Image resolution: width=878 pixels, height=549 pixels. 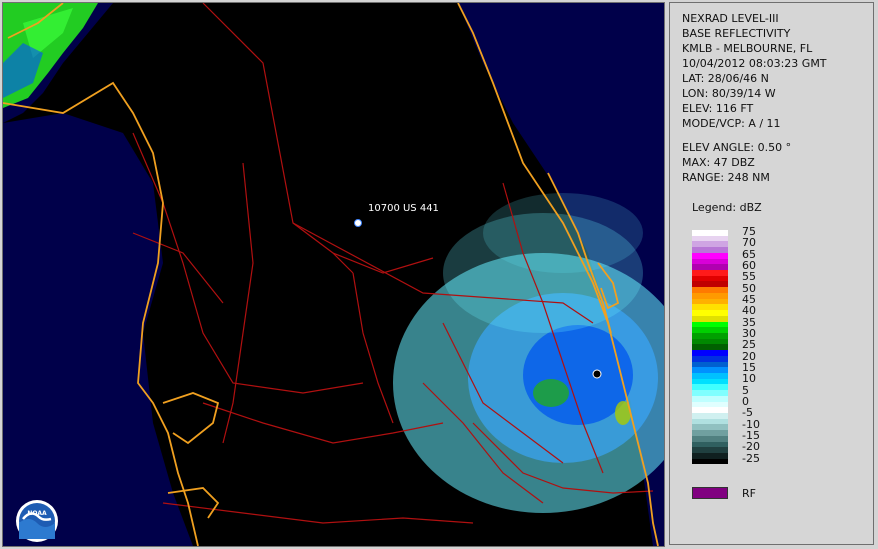 I want to click on rain-cluster-northwest, so click(x=50, y=55).